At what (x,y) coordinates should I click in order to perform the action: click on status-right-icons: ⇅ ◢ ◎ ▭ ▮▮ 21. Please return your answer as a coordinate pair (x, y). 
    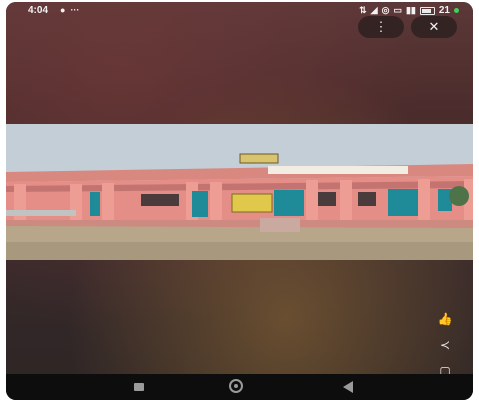
    Looking at the image, I should click on (409, 10).